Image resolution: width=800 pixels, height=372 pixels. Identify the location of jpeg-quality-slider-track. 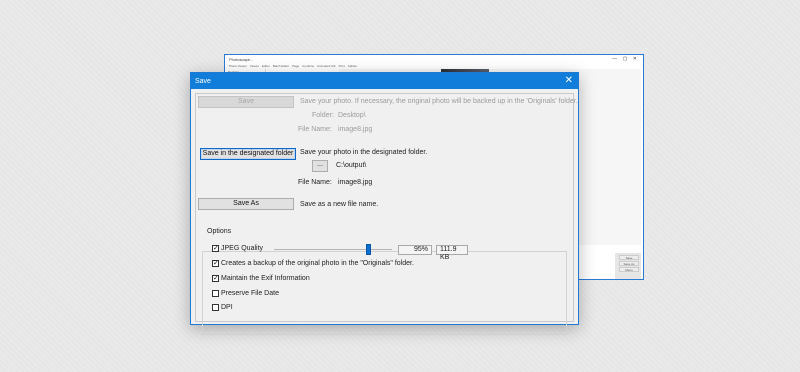
(333, 249).